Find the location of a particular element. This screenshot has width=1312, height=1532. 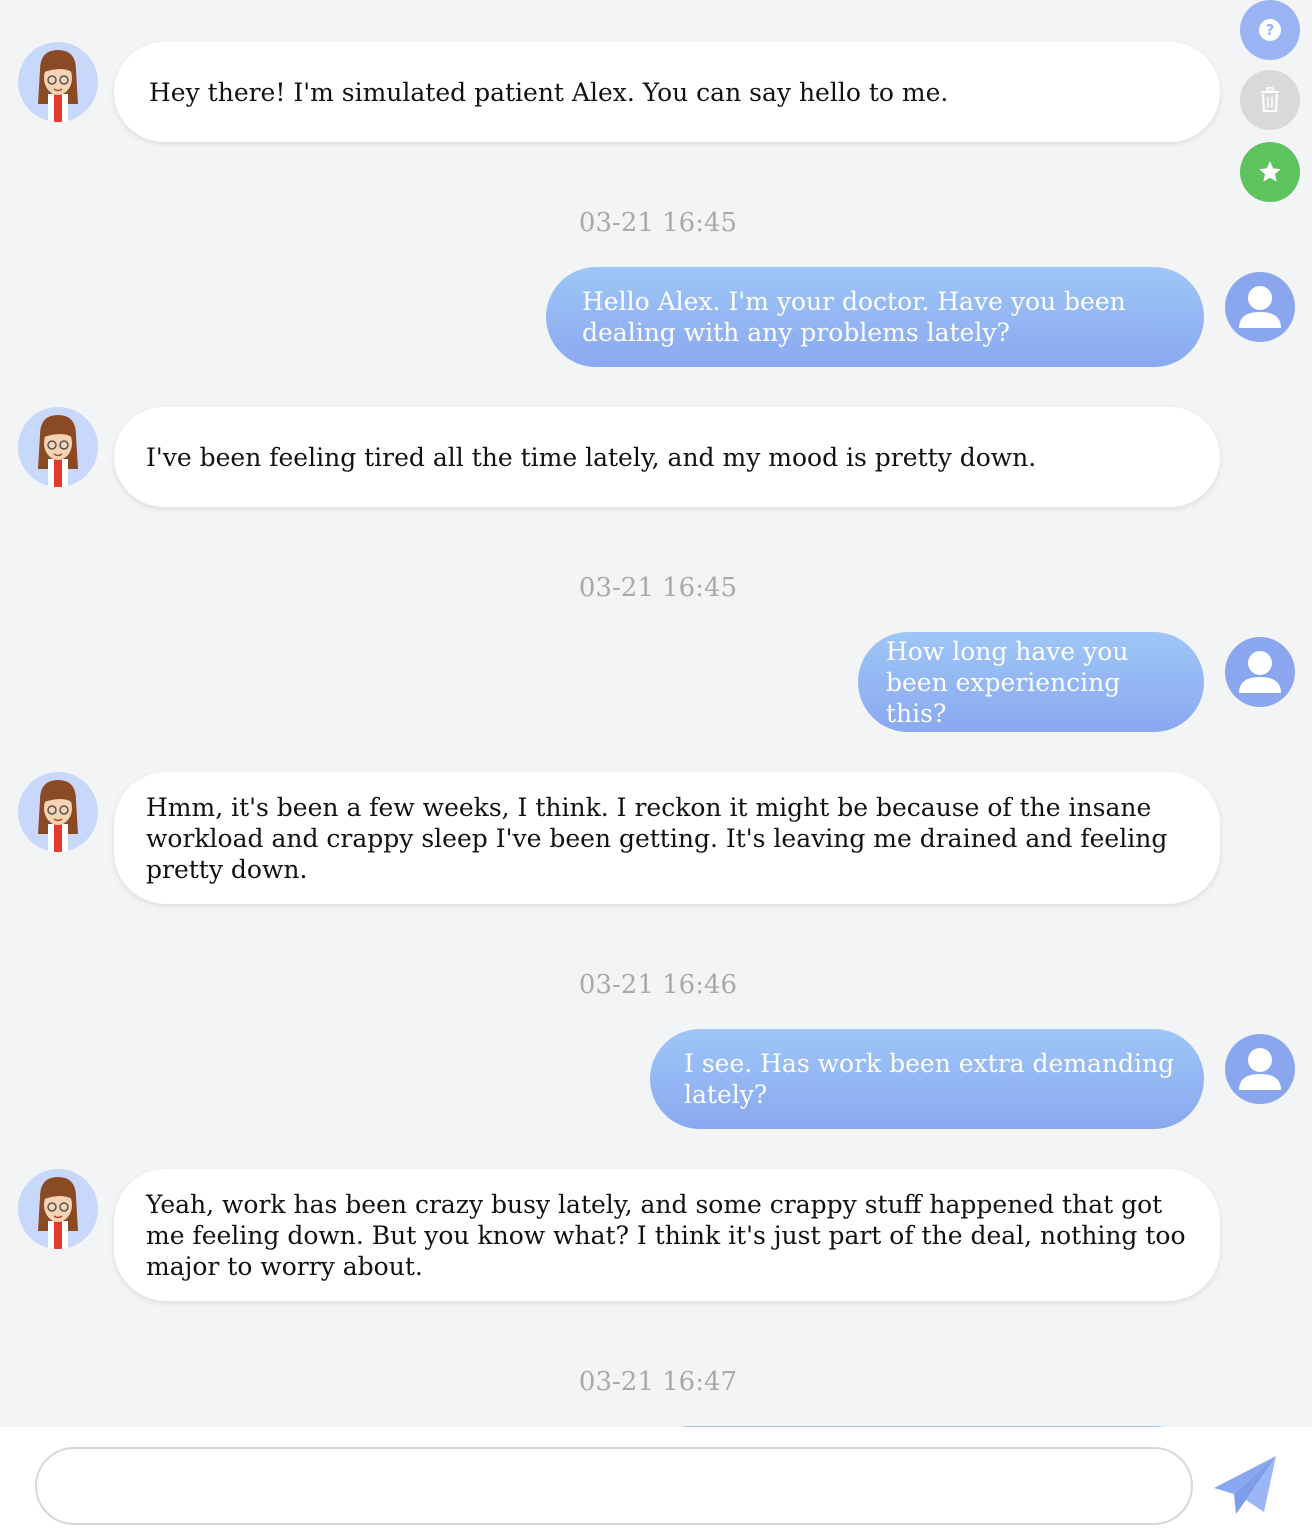

paper-plane-icon is located at coordinates (1245, 1485).